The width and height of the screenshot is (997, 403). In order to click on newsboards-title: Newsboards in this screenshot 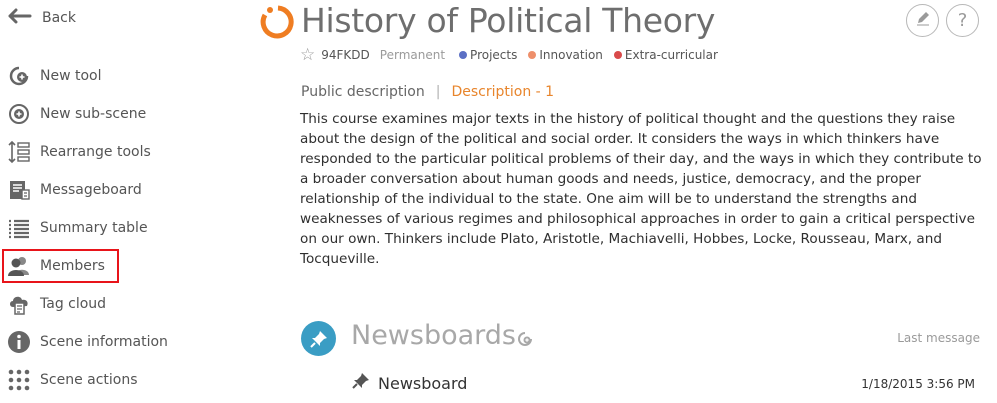, I will do `click(433, 335)`.